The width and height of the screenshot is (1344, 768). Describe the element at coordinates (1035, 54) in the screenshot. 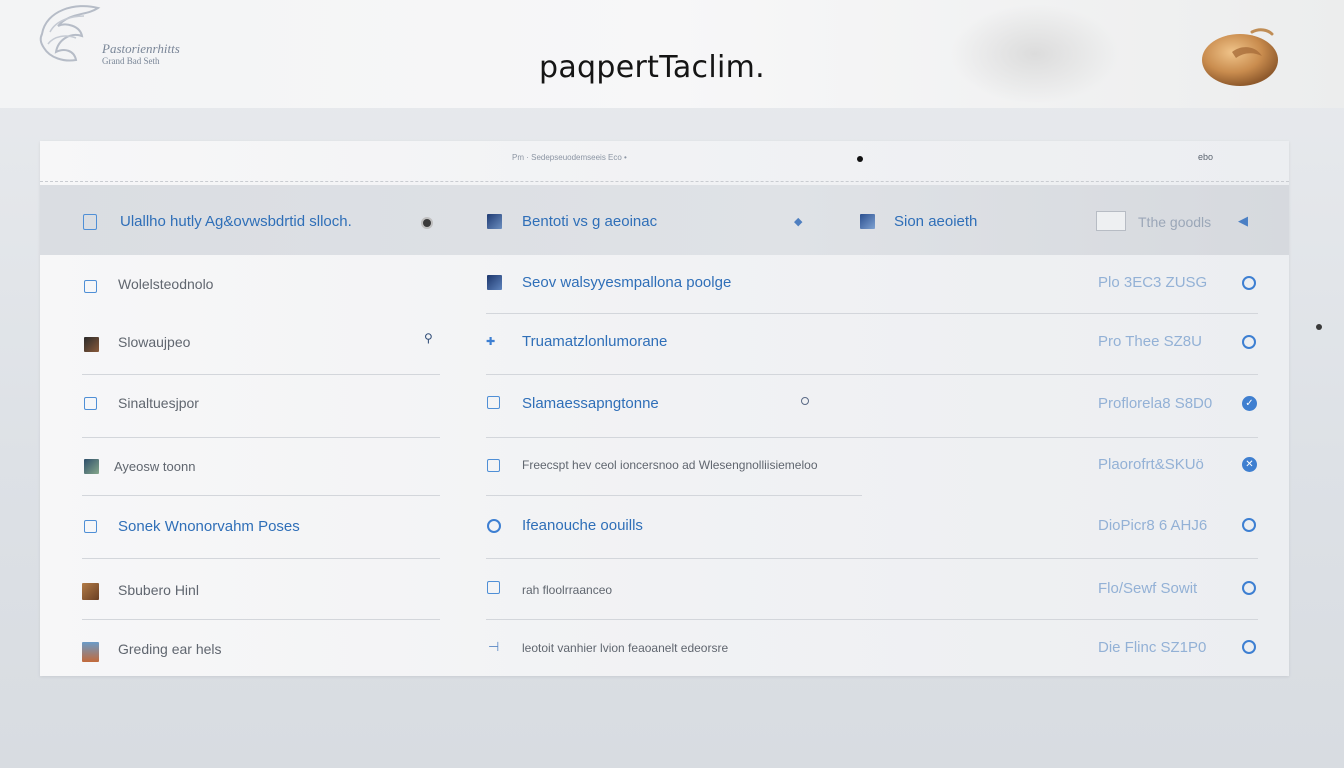

I see `background-decoration` at that location.